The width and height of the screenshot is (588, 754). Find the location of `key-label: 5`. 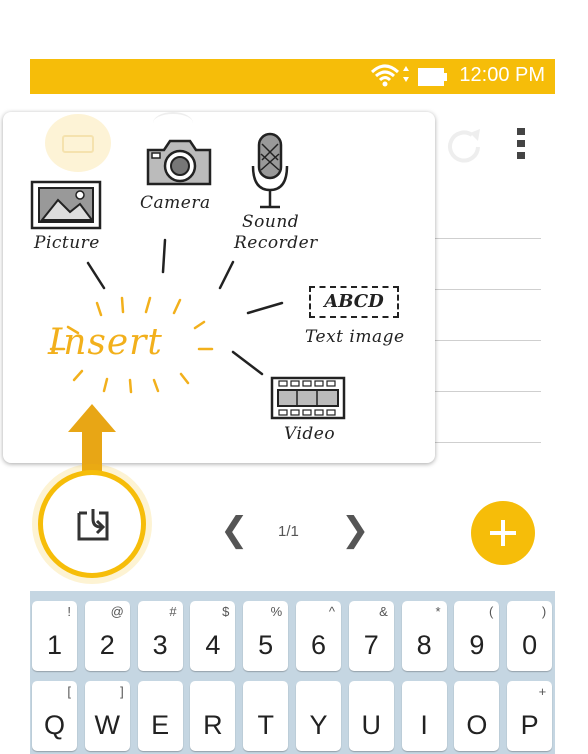

key-label: 5 is located at coordinates (266, 645).